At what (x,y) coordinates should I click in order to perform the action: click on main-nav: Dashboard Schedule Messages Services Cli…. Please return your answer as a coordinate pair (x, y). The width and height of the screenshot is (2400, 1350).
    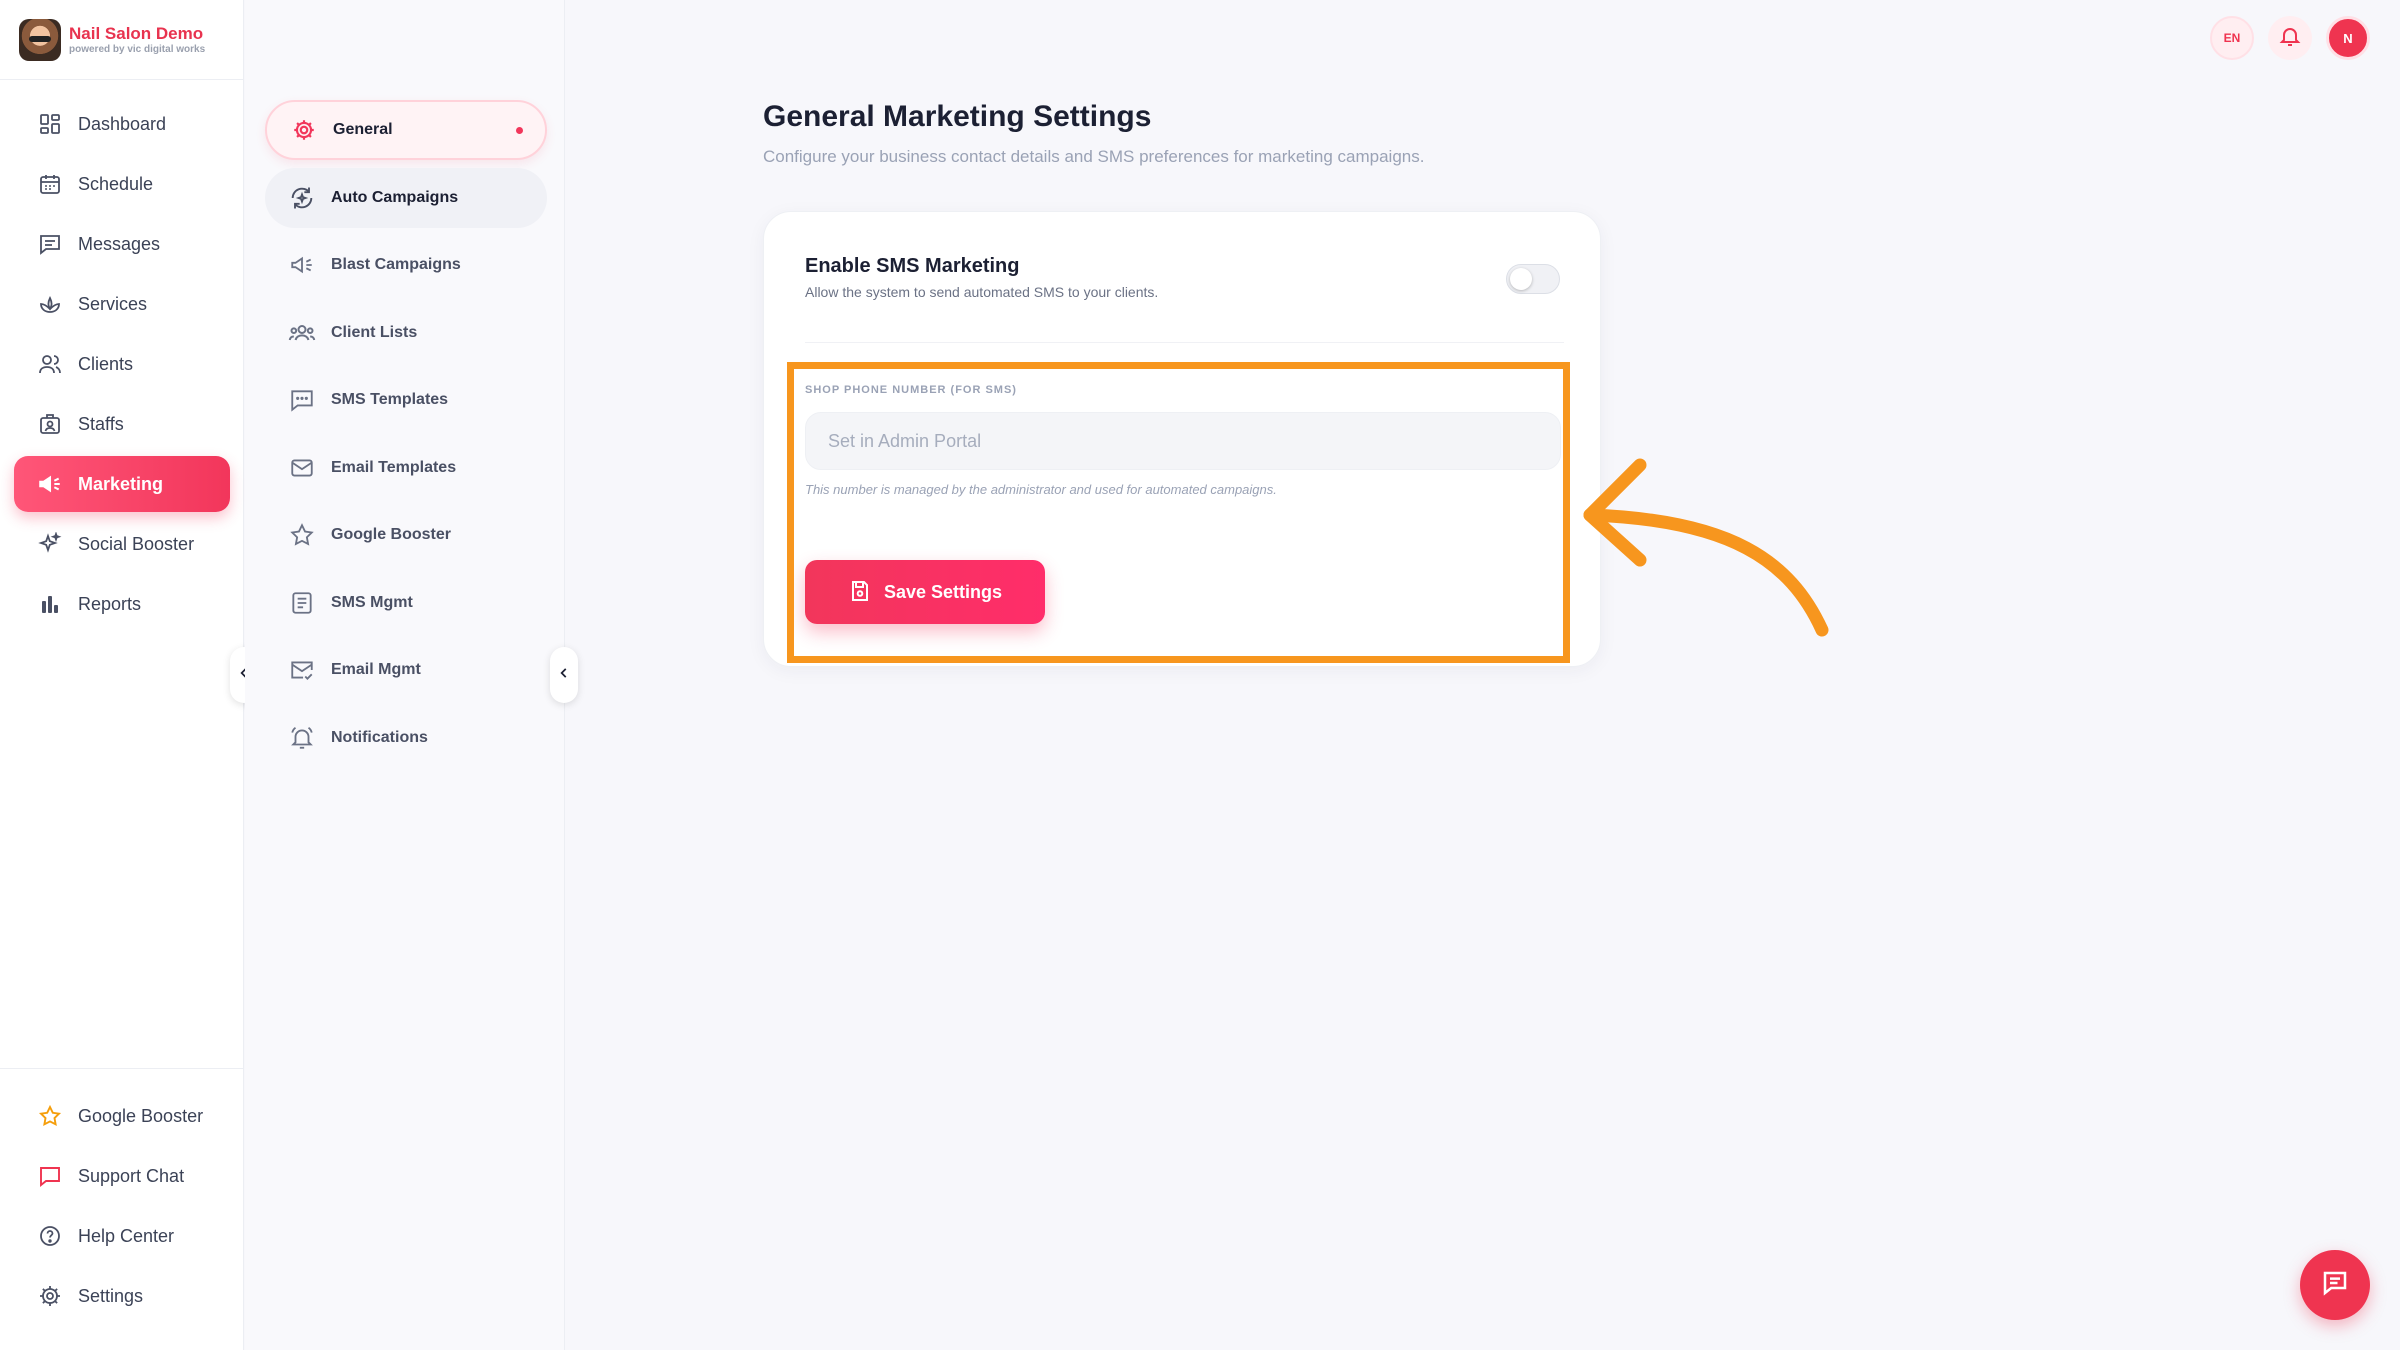
    Looking at the image, I should click on (122, 366).